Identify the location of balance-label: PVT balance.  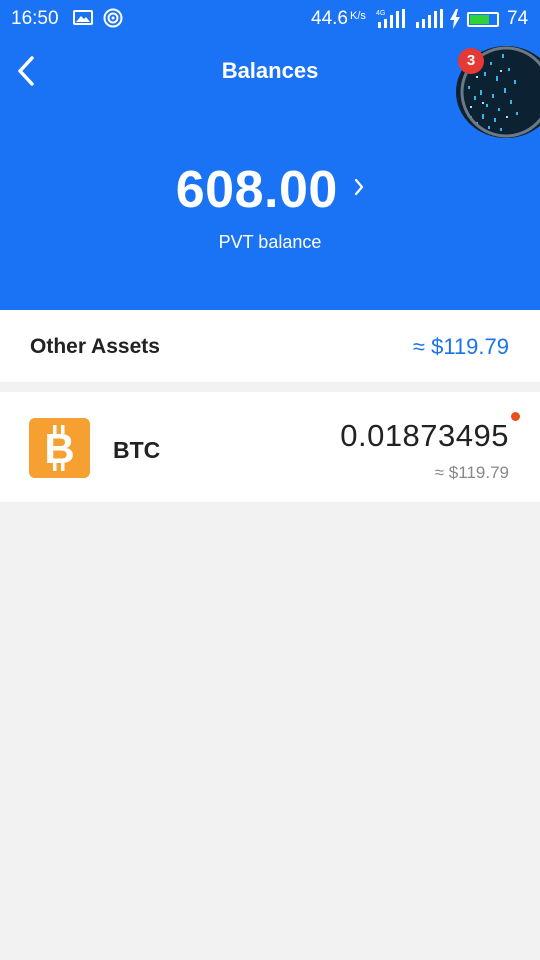
(270, 242).